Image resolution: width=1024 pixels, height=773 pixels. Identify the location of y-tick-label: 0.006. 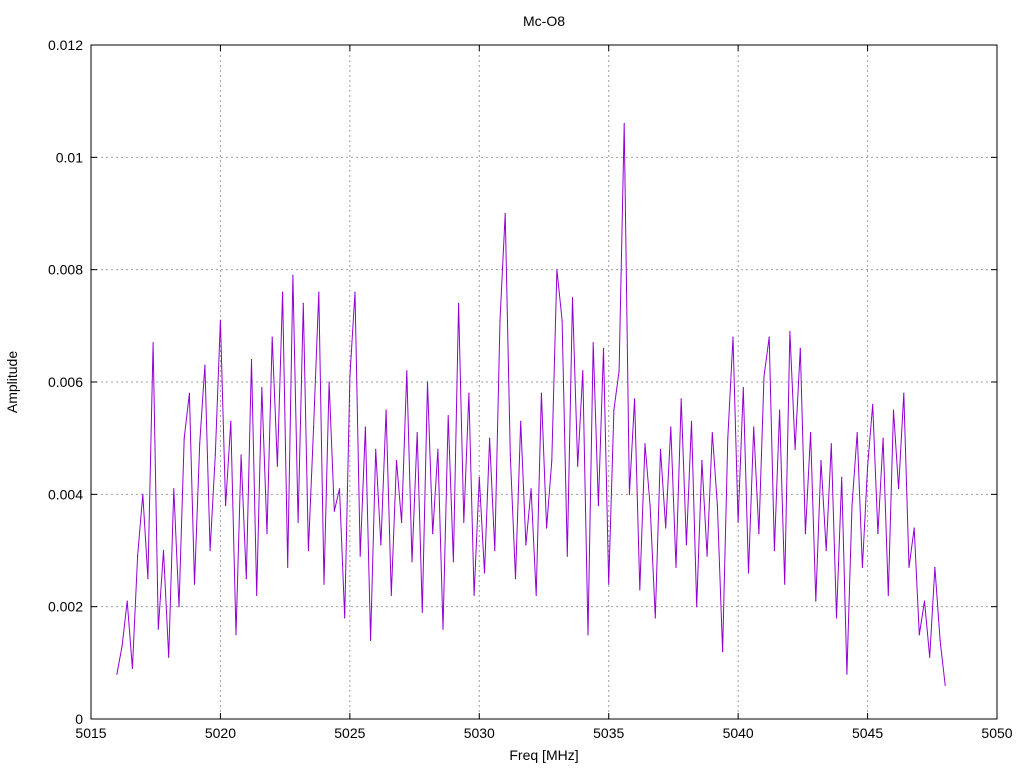
(65, 382).